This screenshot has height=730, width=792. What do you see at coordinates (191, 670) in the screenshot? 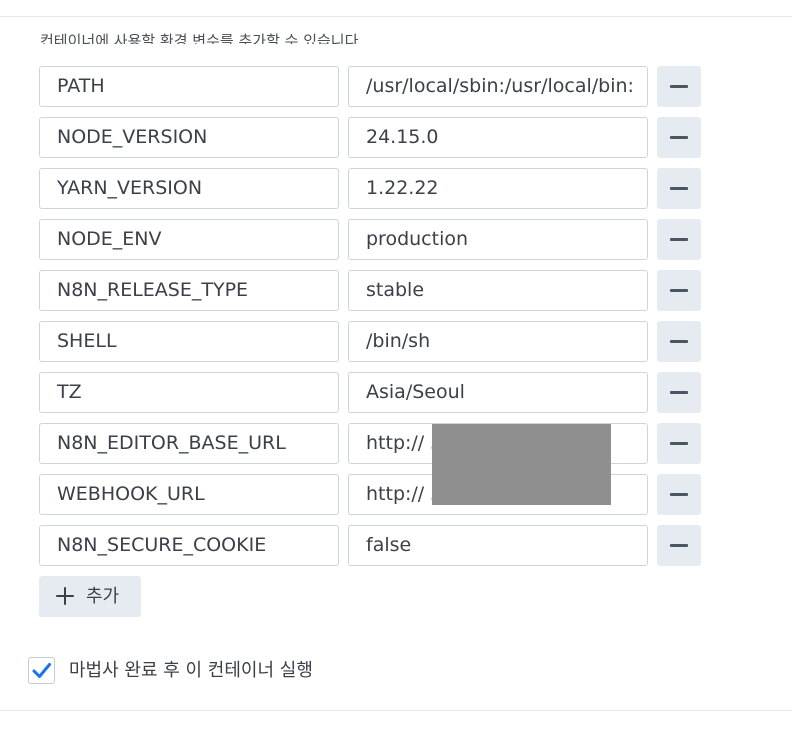
I see `run-after-wizard-label: 마법사 완료 후 이 컨테이너 실행` at bounding box center [191, 670].